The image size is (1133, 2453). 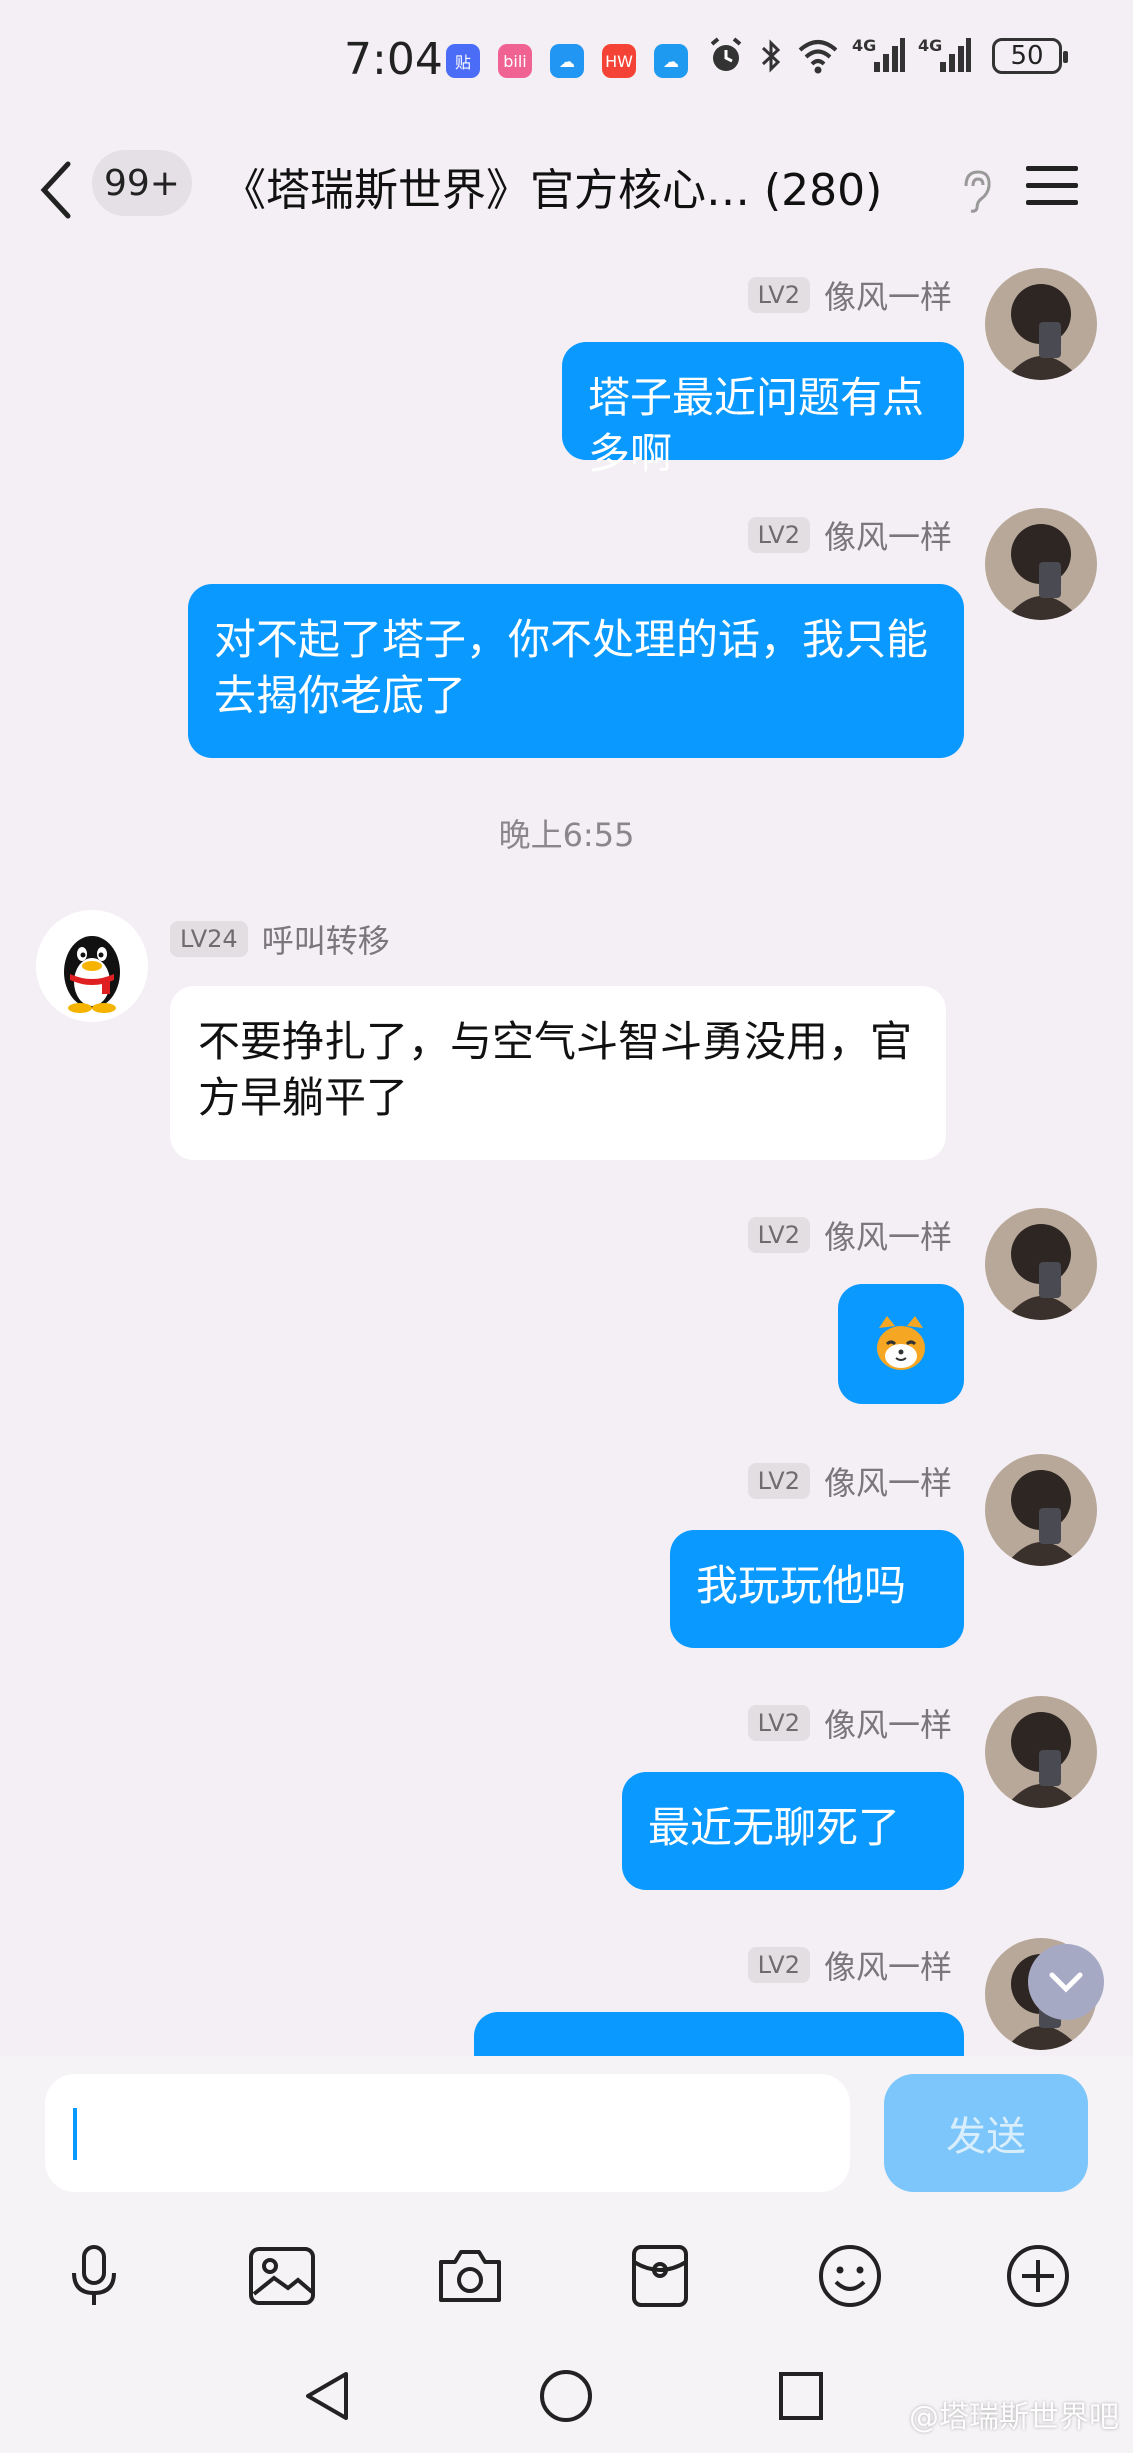 I want to click on smiley-icon, so click(x=850, y=2276).